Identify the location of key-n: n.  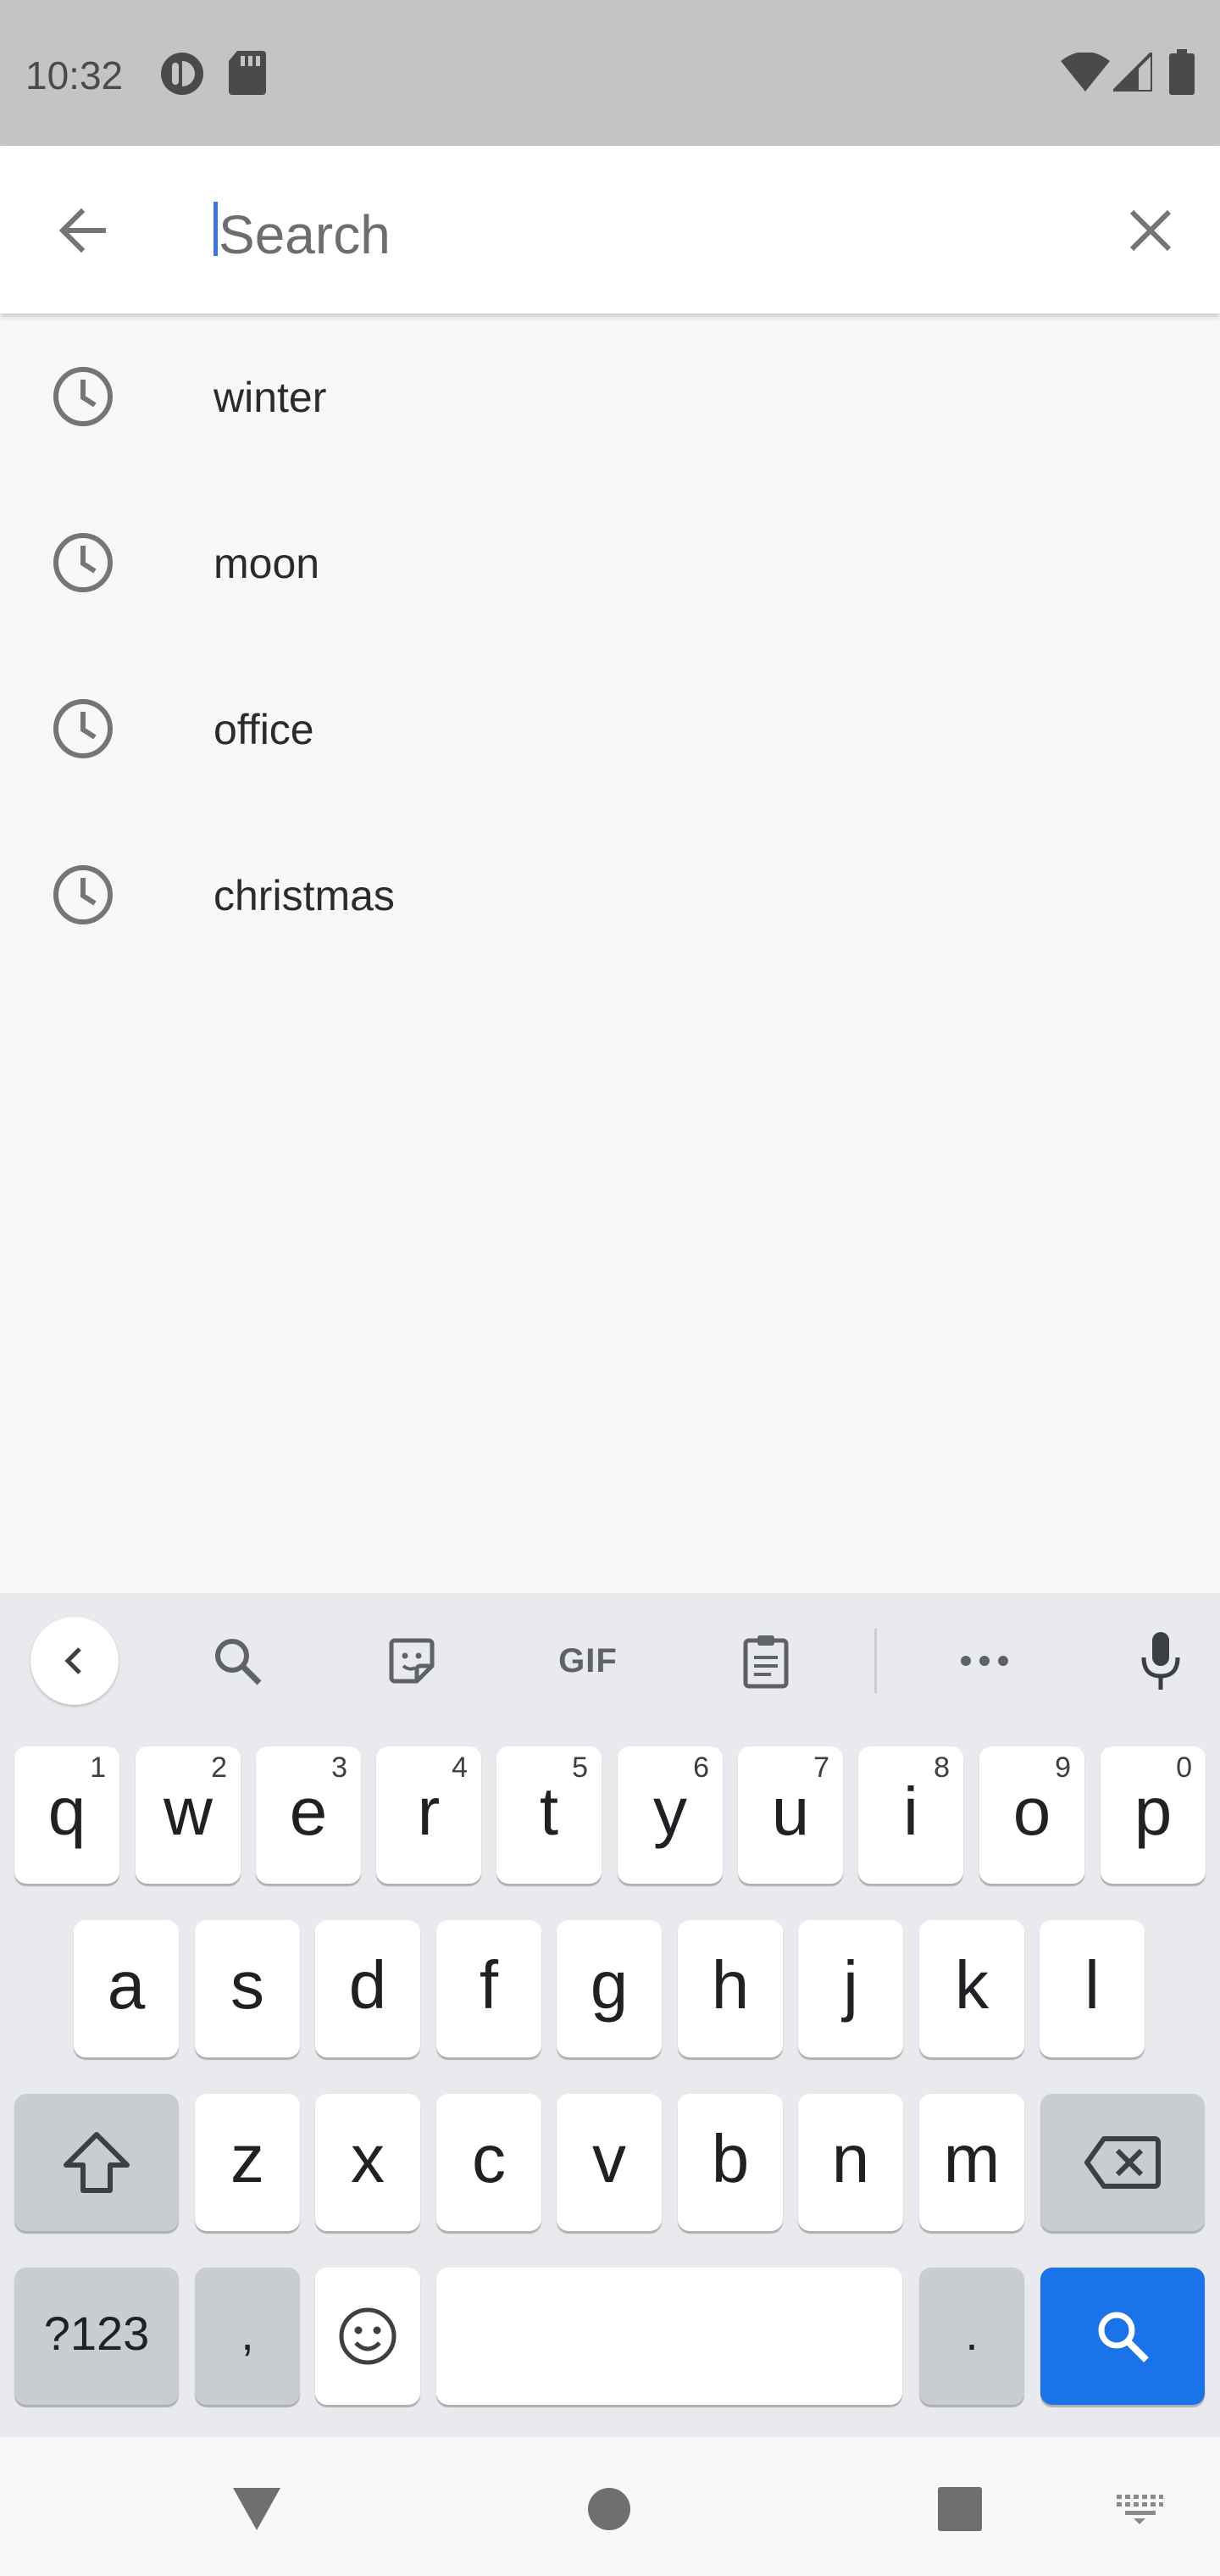
(850, 2162).